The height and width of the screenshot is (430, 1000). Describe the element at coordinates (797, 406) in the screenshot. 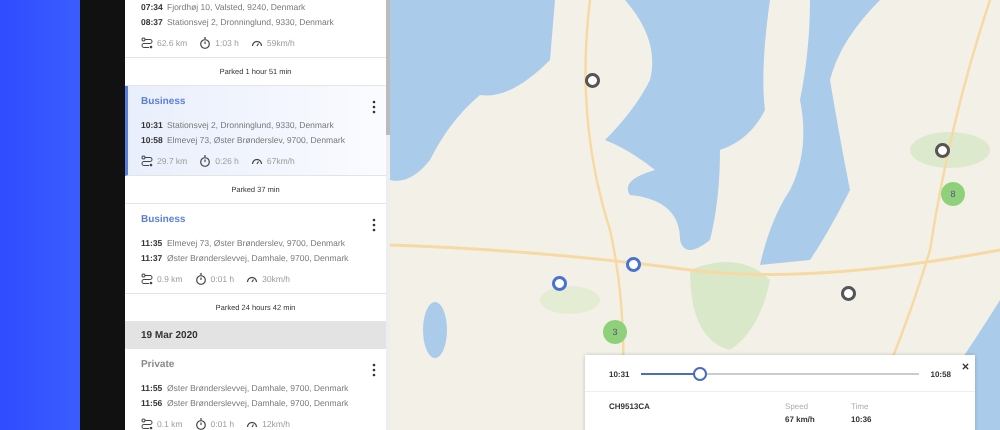

I see `speed-label: Speed` at that location.